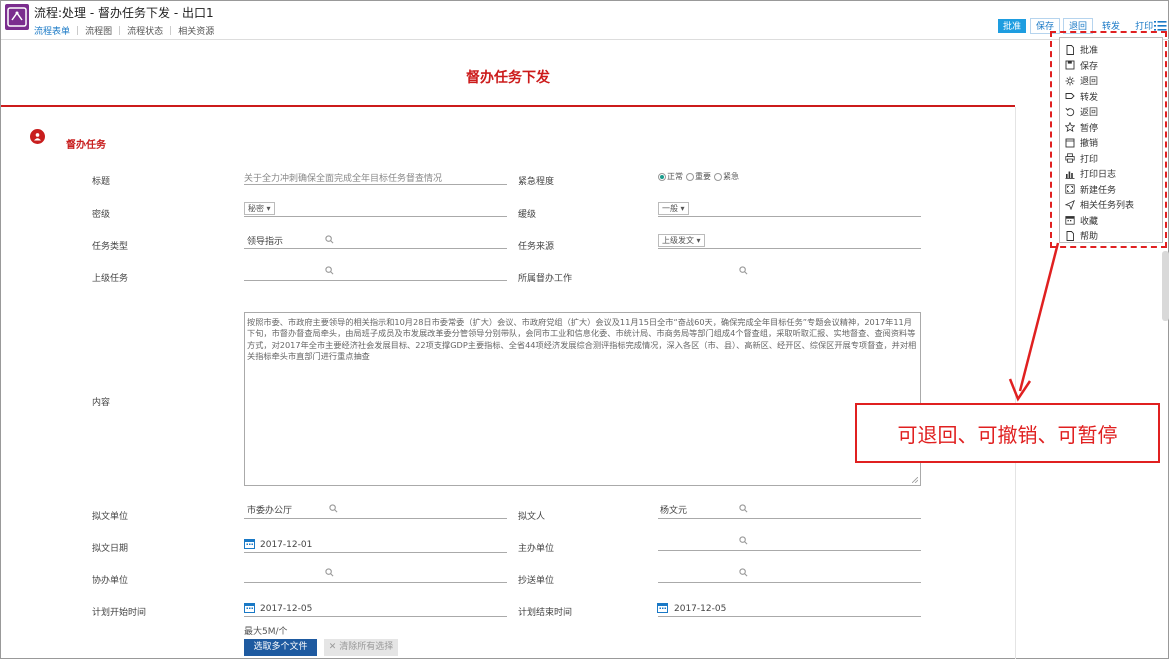 Image resolution: width=1169 pixels, height=659 pixels. What do you see at coordinates (343, 177) in the screenshot?
I see `subject-field: 关于全力冲刺确保全面完成全年目标任务督查情况` at bounding box center [343, 177].